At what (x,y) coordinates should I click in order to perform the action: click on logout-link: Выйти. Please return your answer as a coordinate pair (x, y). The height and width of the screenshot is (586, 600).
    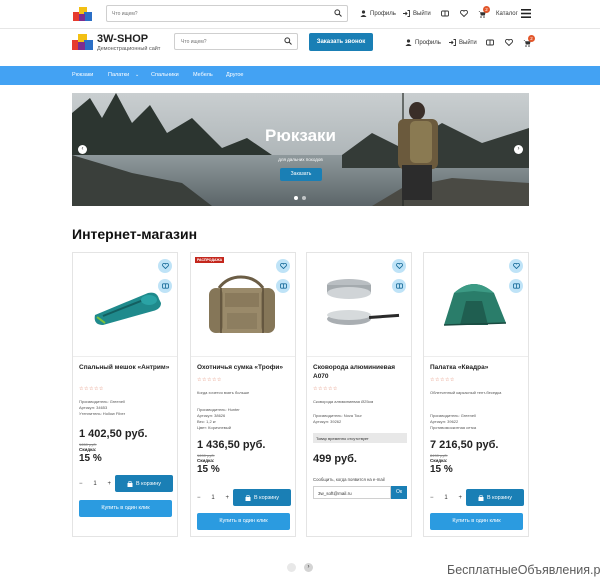
    Looking at the image, I should click on (463, 42).